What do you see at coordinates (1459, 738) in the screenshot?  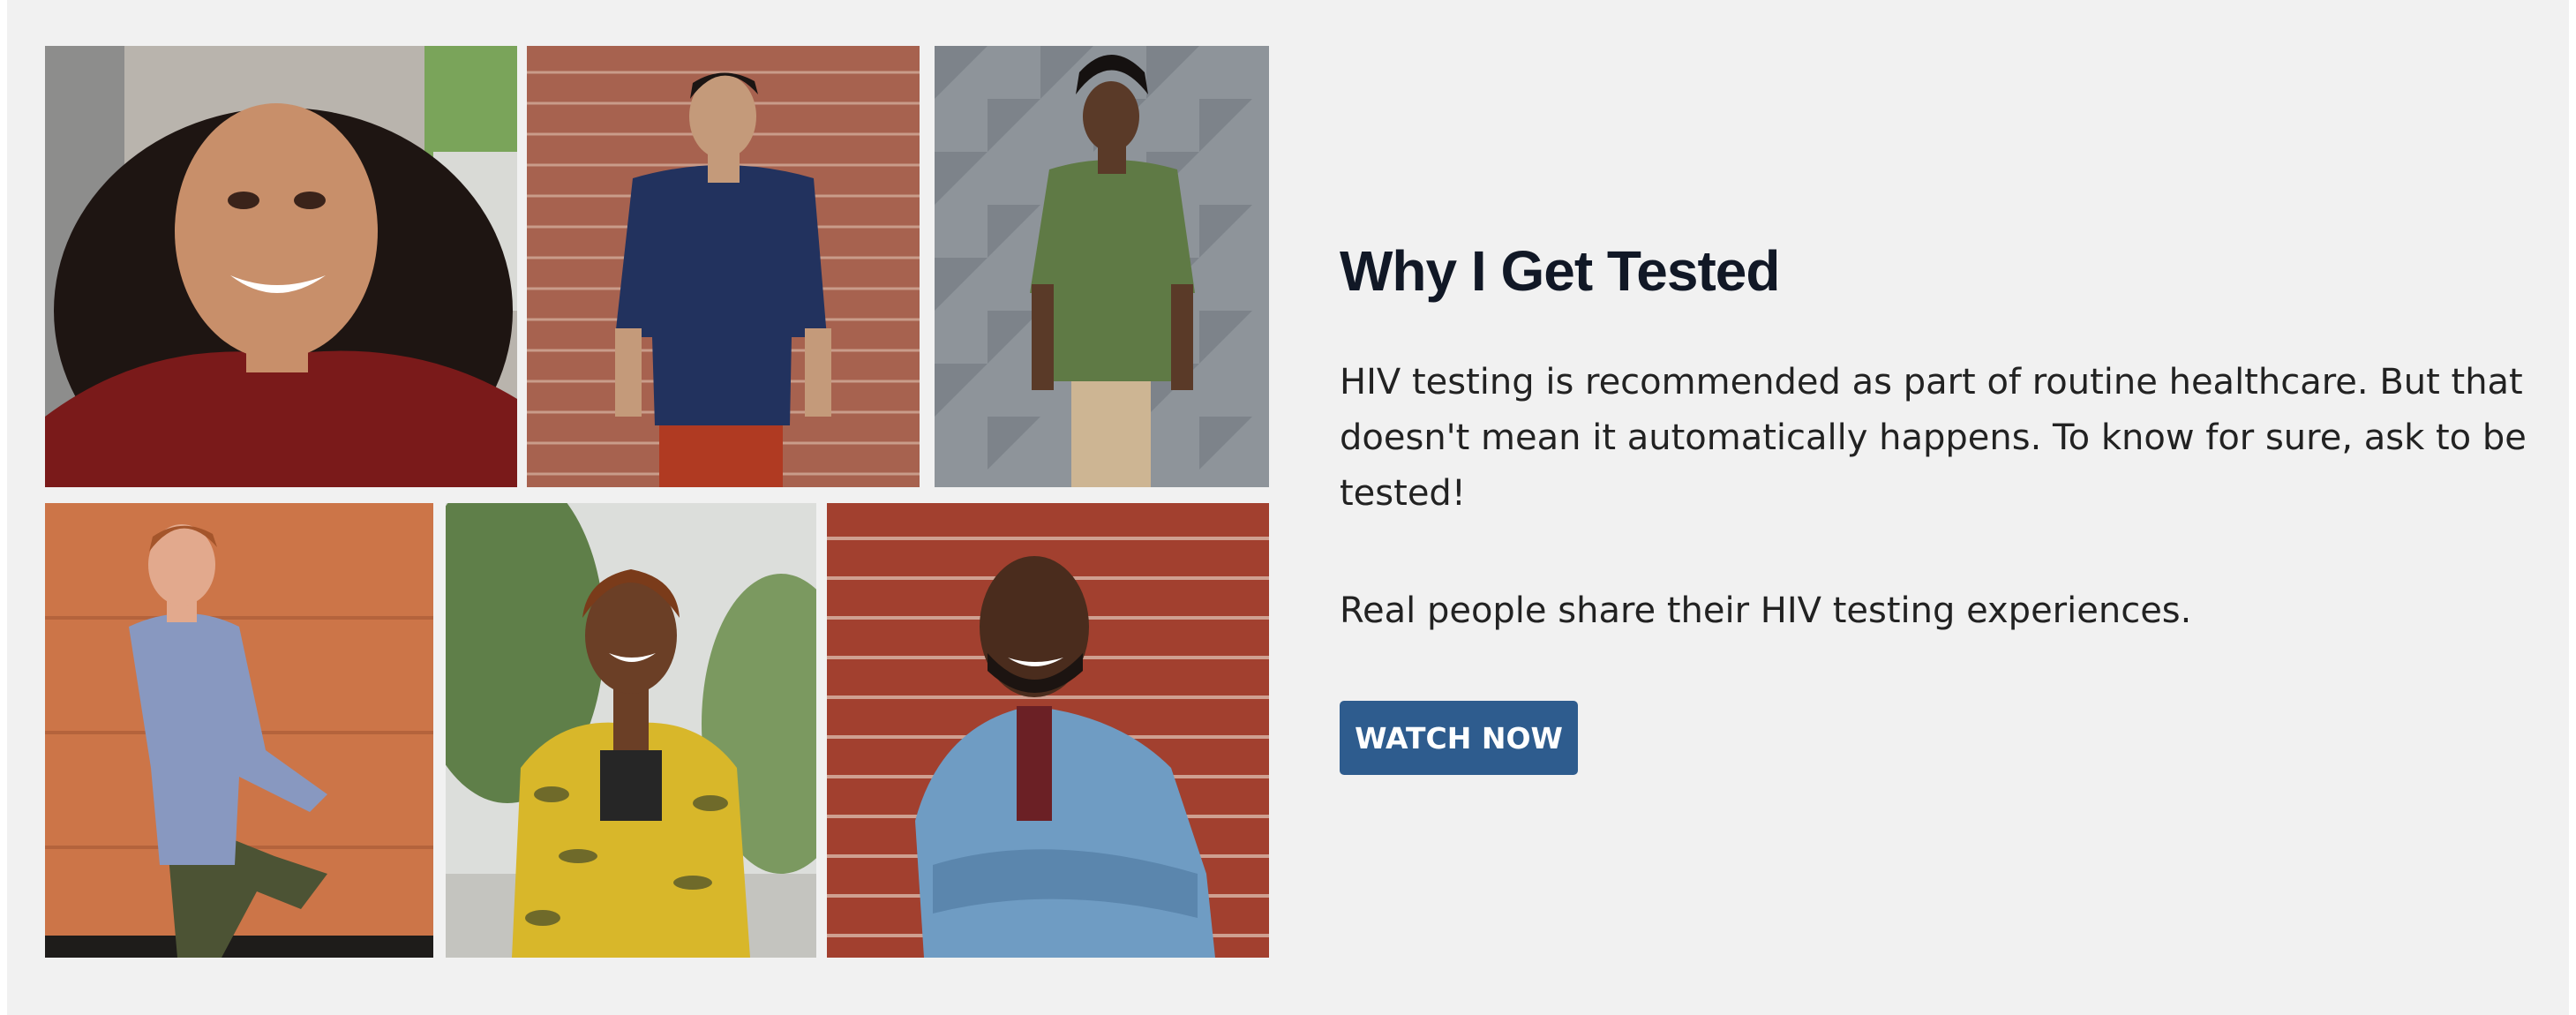 I see `watch-now-button: WATCH NOW` at bounding box center [1459, 738].